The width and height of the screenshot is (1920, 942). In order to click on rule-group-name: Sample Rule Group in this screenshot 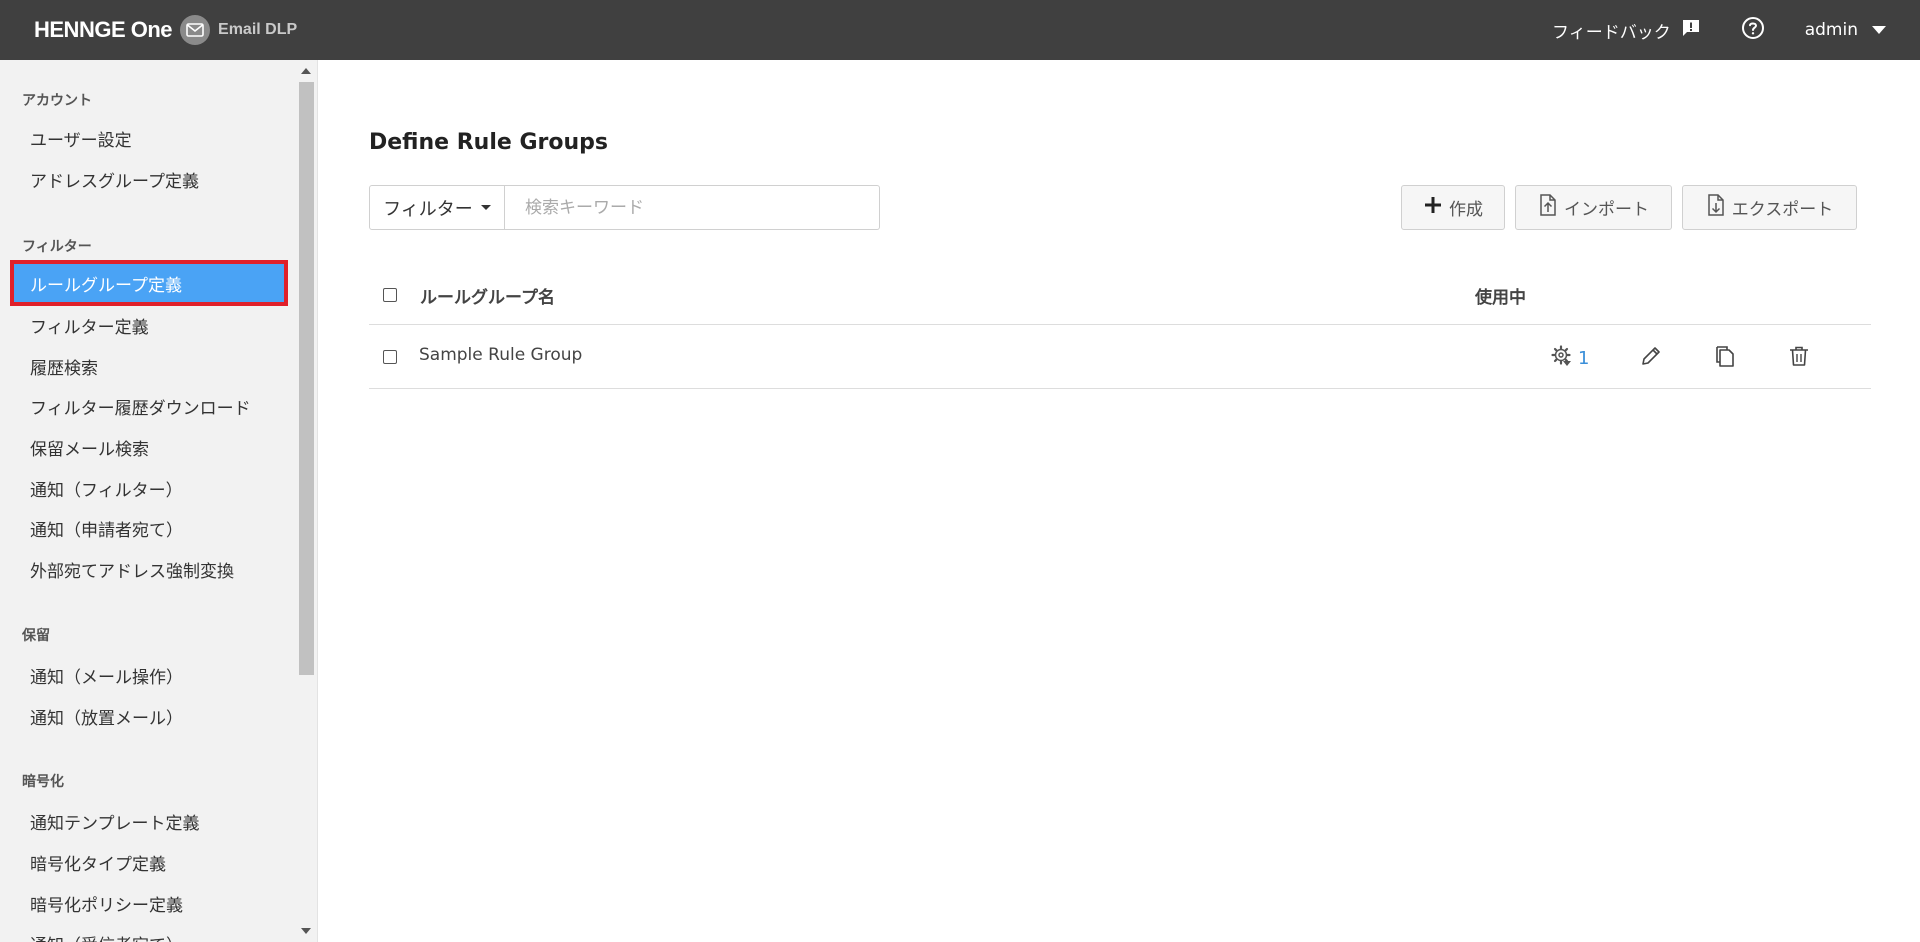, I will do `click(501, 355)`.